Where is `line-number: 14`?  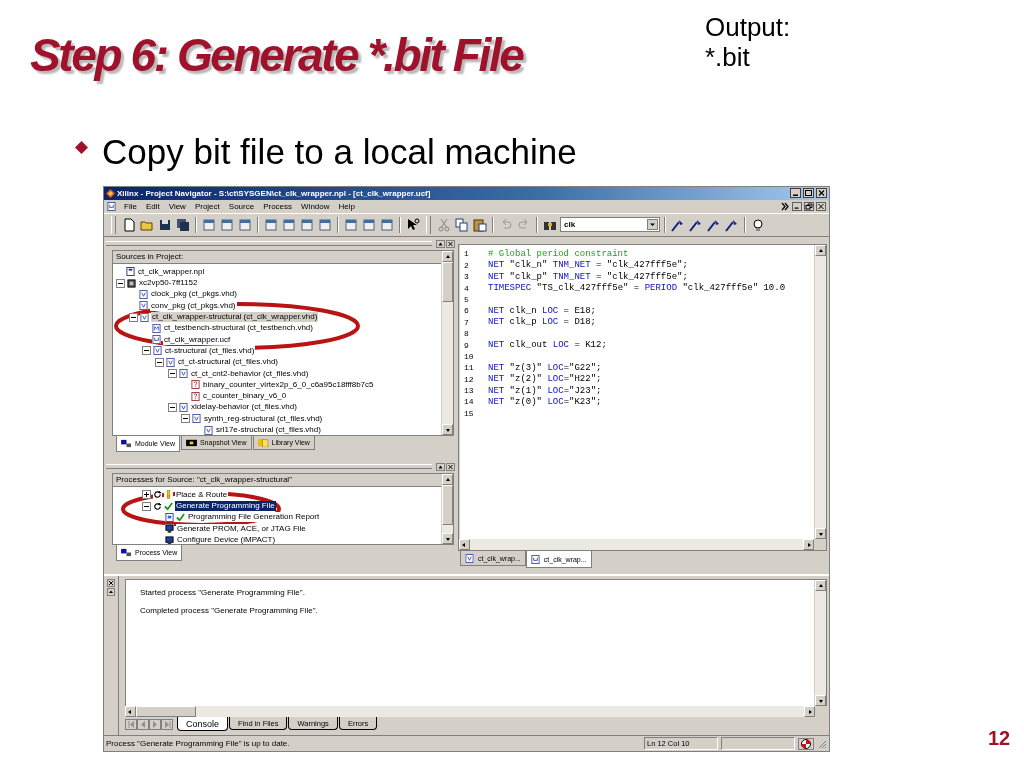
line-number: 14 is located at coordinates (469, 402).